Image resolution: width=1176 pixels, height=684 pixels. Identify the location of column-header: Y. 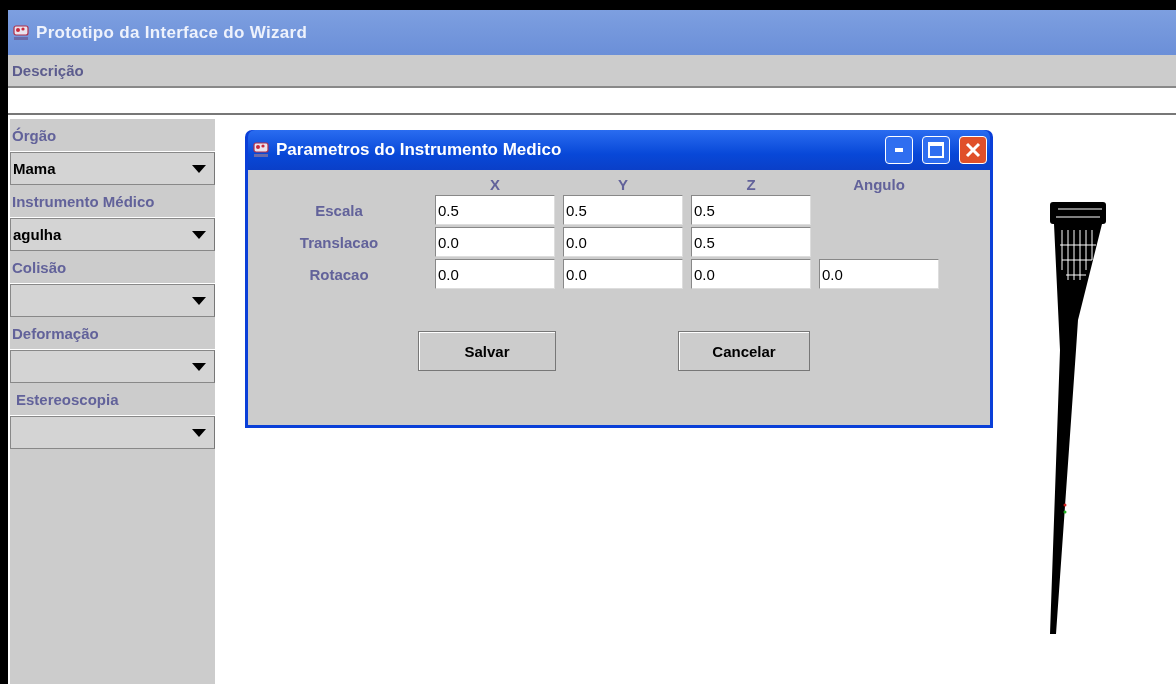
(623, 184).